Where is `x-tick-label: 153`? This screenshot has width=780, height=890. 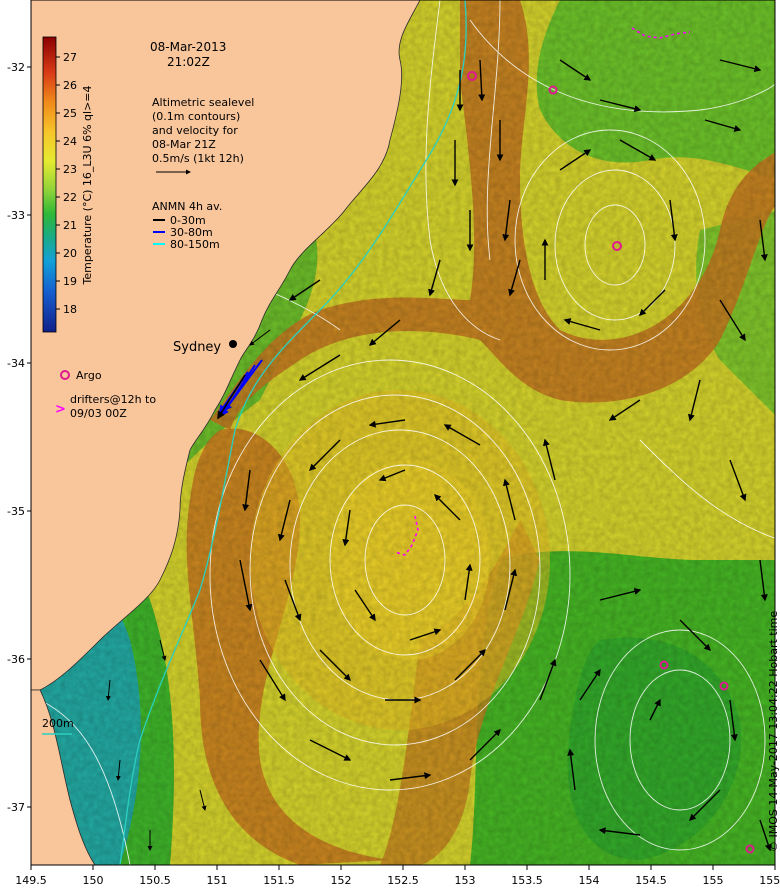 x-tick-label: 153 is located at coordinates (465, 880).